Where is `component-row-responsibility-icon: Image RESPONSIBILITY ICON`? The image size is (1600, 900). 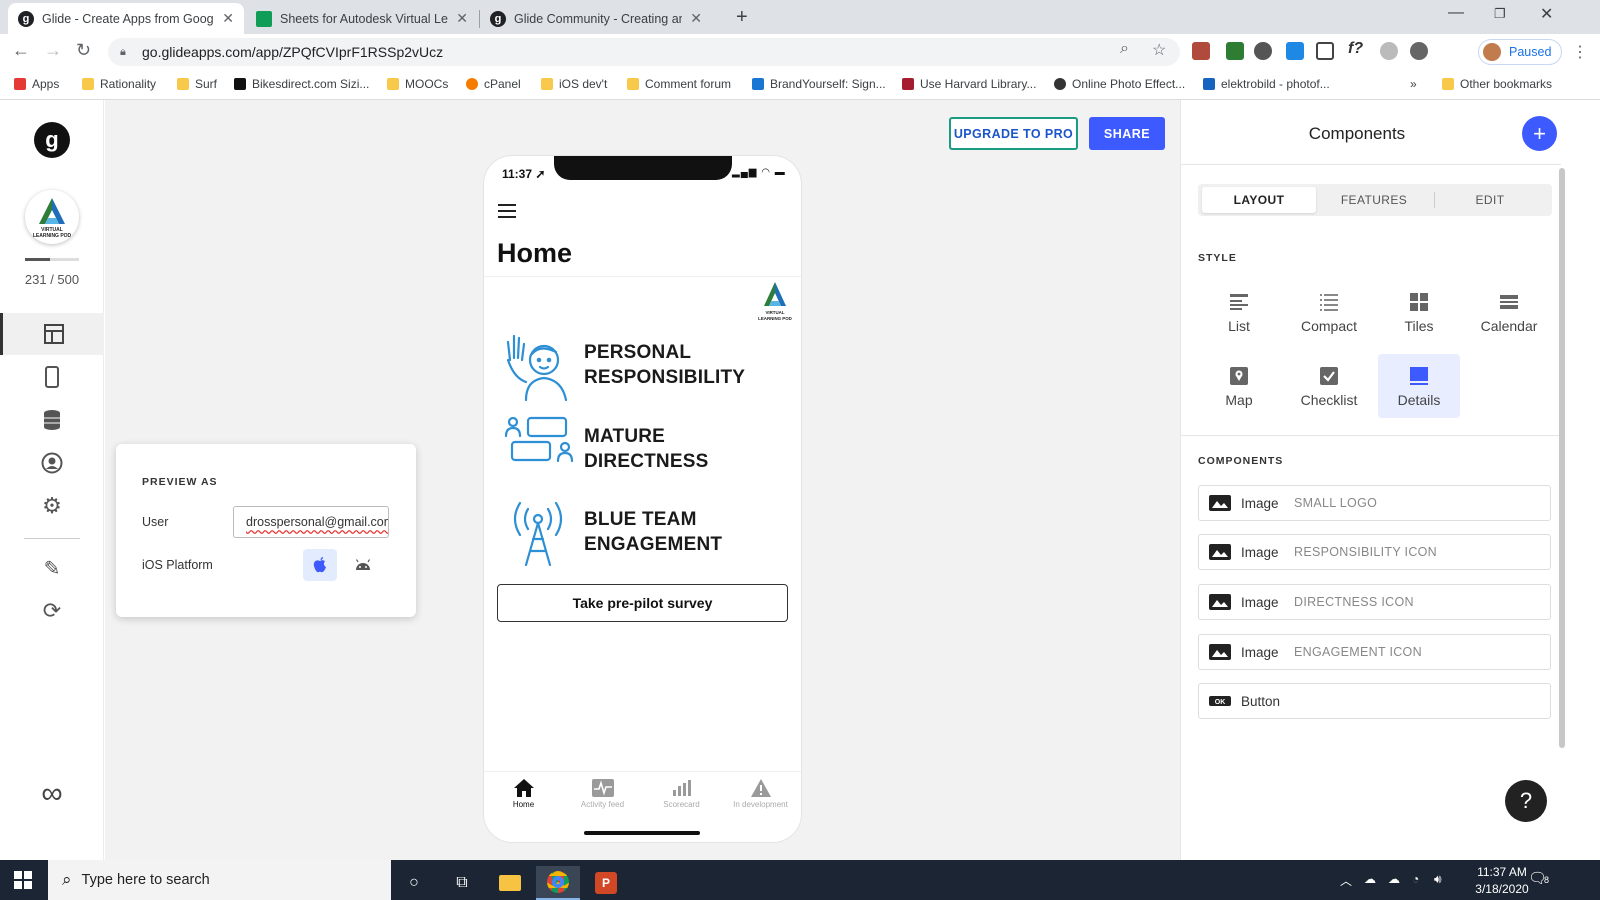 component-row-responsibility-icon: Image RESPONSIBILITY ICON is located at coordinates (1374, 552).